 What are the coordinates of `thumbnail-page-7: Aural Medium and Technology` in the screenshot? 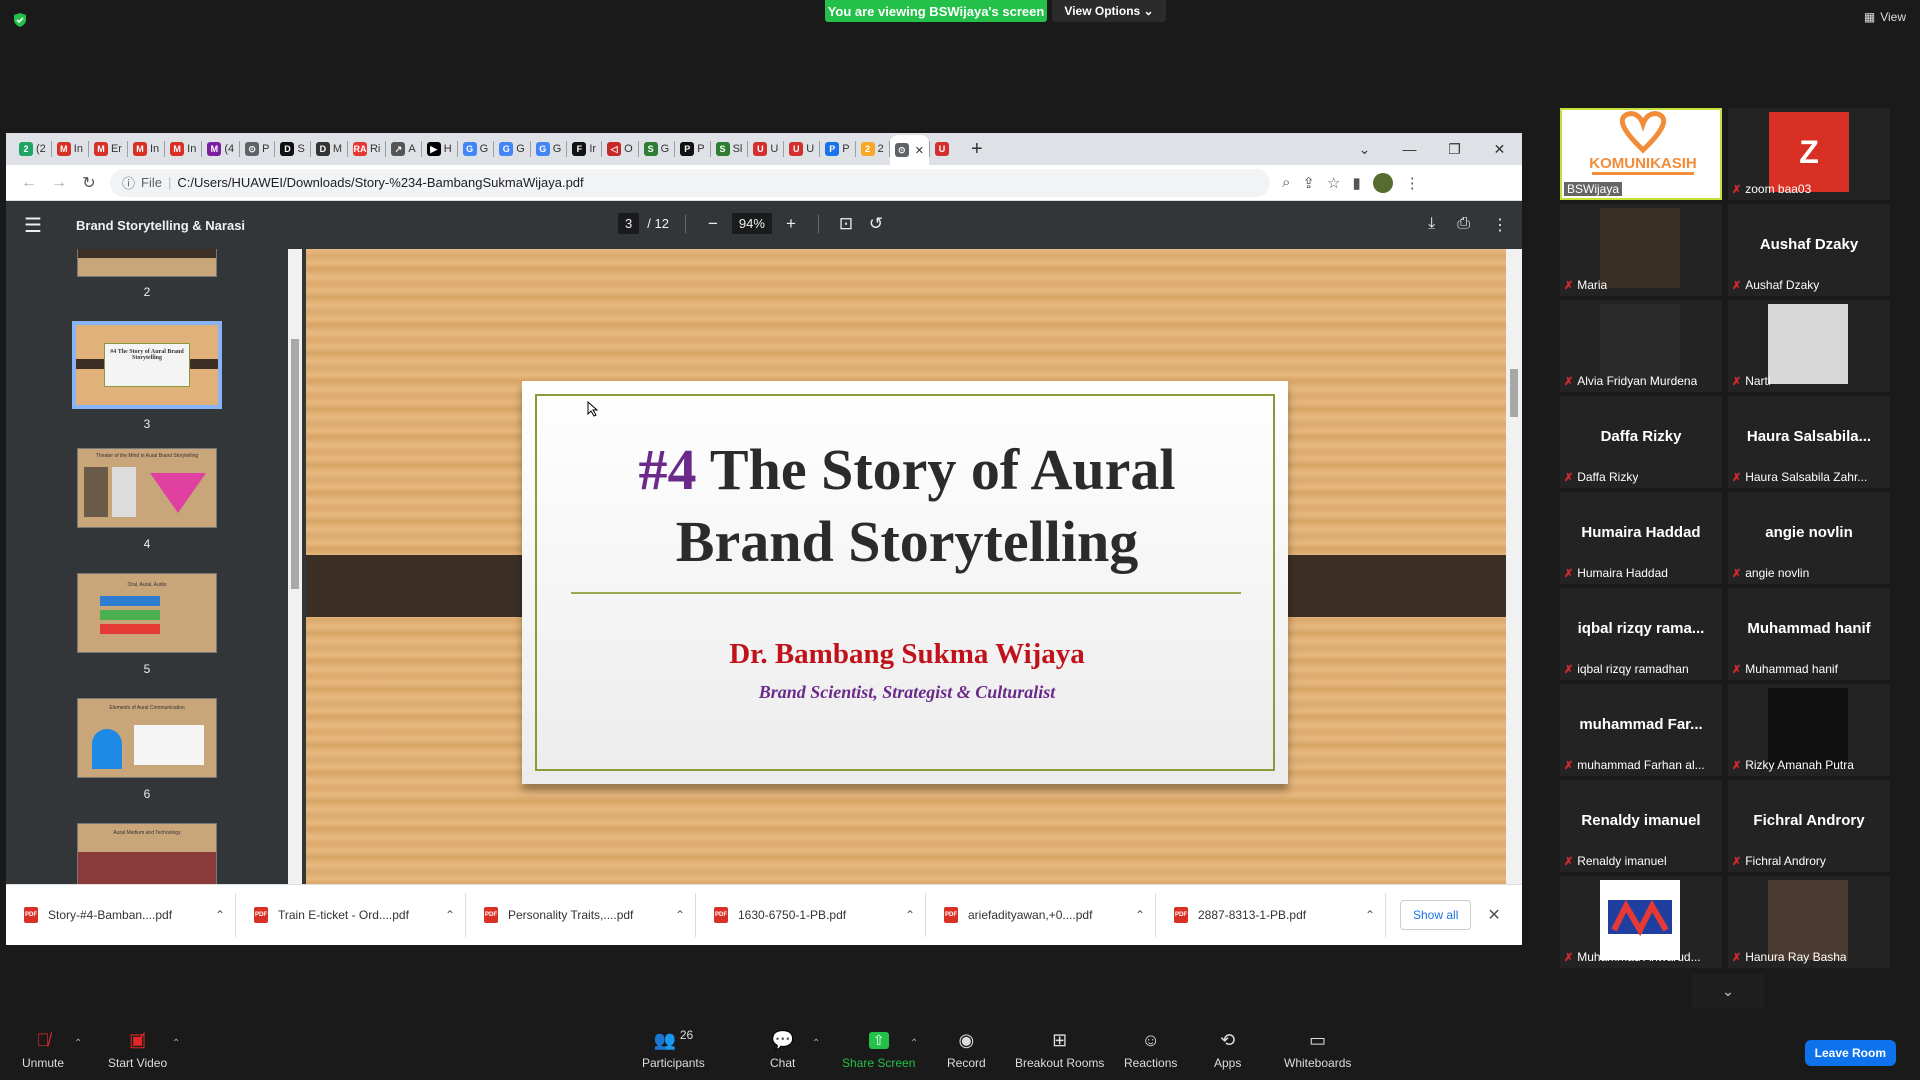 It's located at (147, 853).